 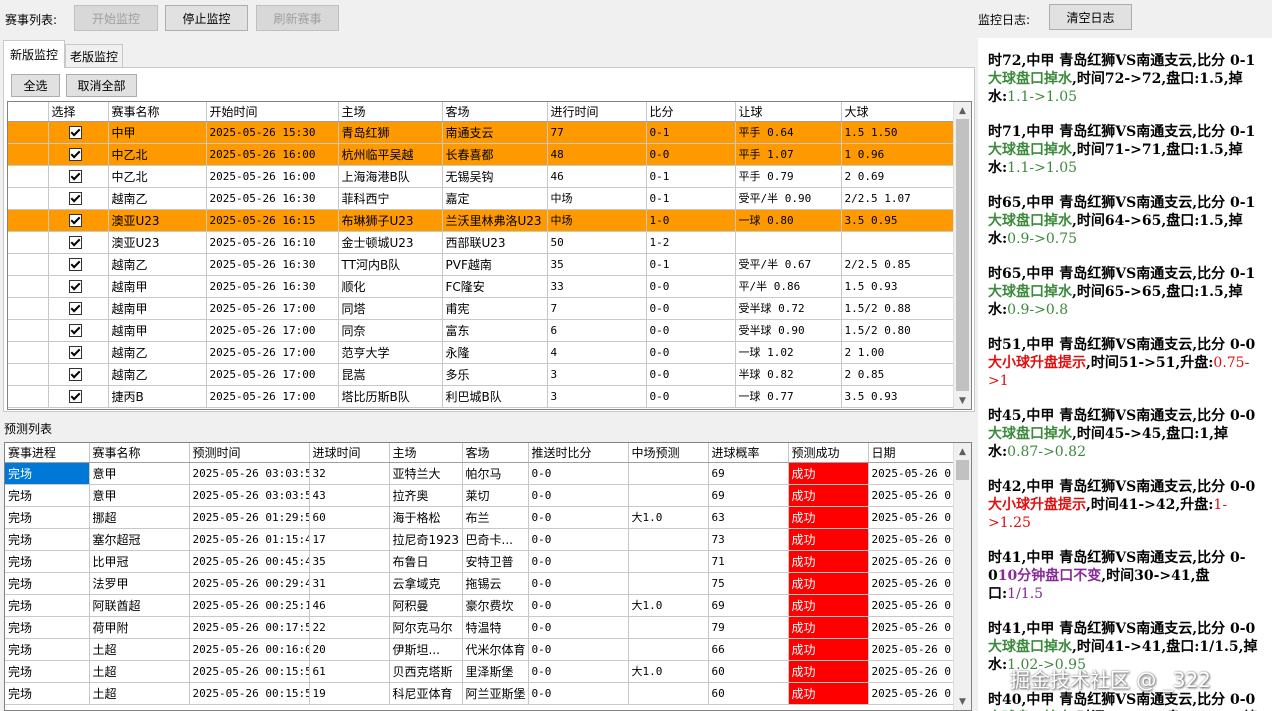 I want to click on match-col-header, so click(x=28, y=112).